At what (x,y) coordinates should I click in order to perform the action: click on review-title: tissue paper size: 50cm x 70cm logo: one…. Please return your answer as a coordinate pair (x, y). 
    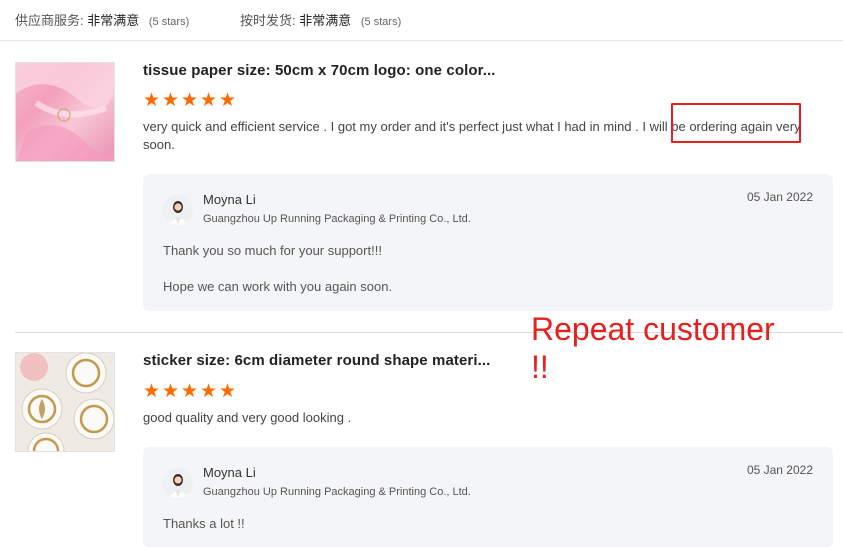
    Looking at the image, I should click on (319, 70).